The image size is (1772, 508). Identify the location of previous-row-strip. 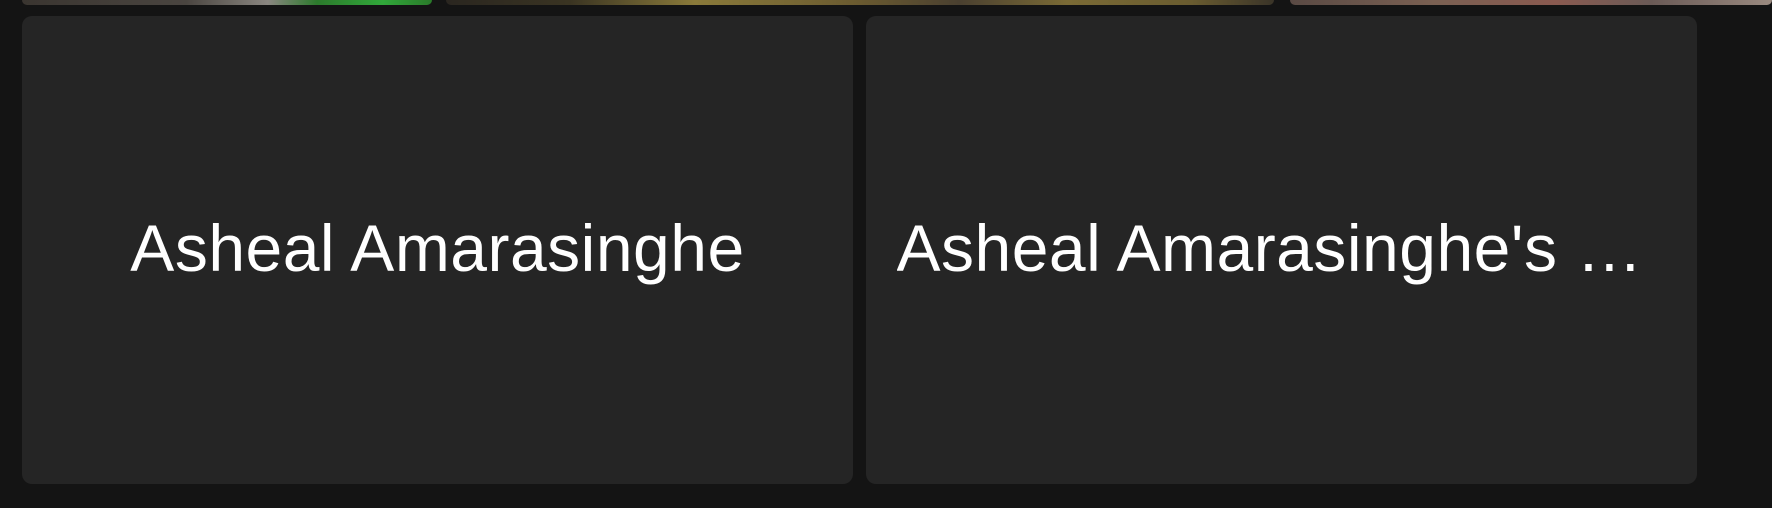
(886, 3).